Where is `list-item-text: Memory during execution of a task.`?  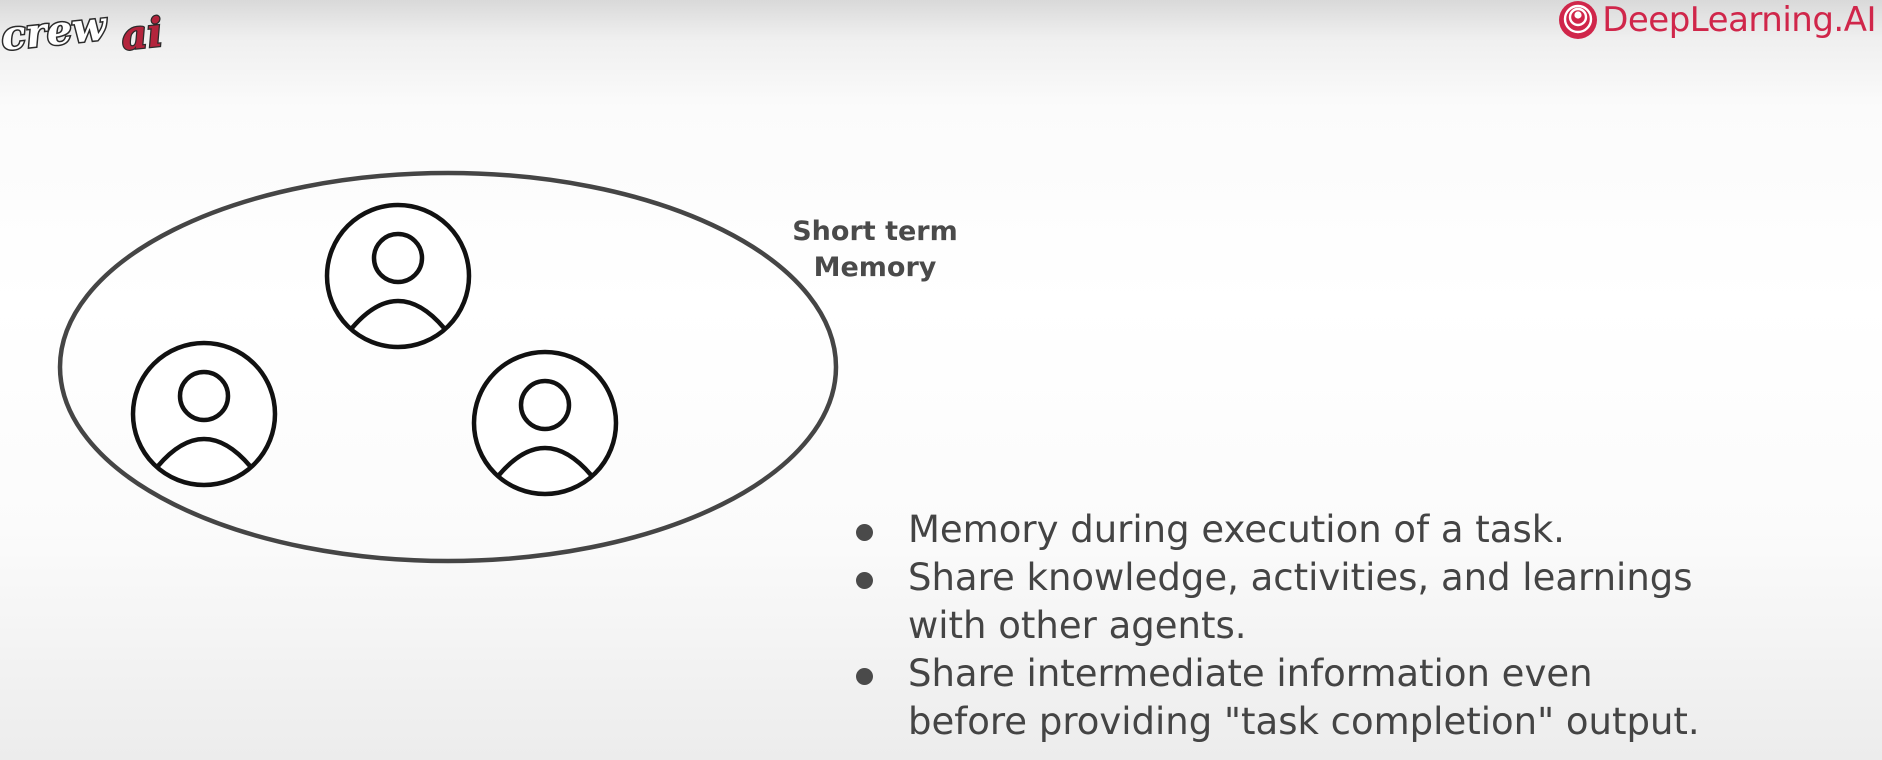 list-item-text: Memory during execution of a task. is located at coordinates (1236, 529).